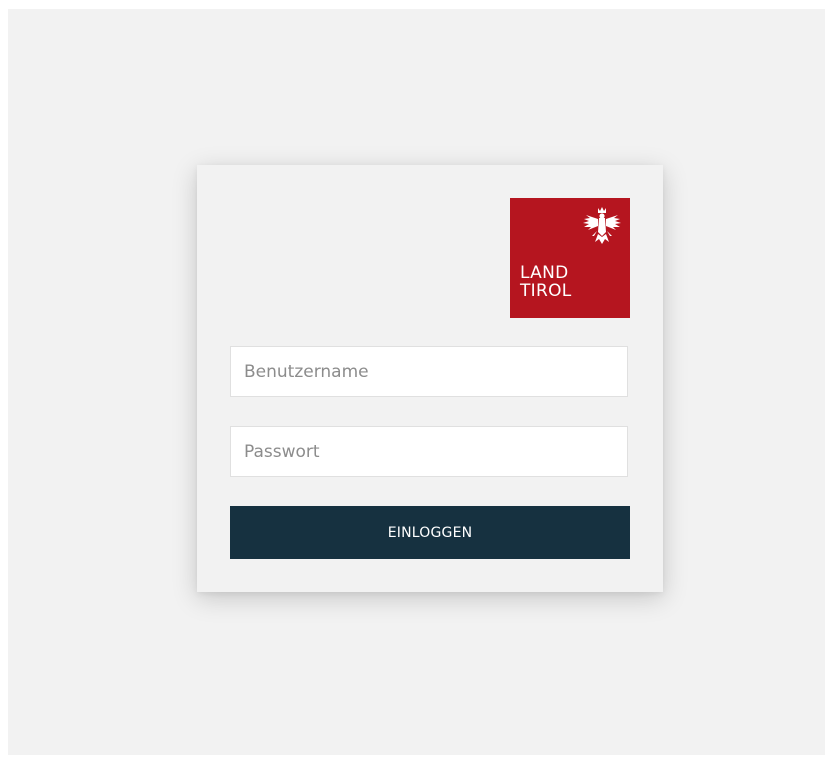 This screenshot has height=764, width=825. I want to click on logo-text: LAND TIROL, so click(546, 282).